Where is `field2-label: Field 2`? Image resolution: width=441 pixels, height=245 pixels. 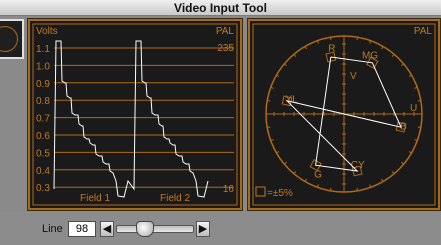
field2-label: Field 2 is located at coordinates (175, 198).